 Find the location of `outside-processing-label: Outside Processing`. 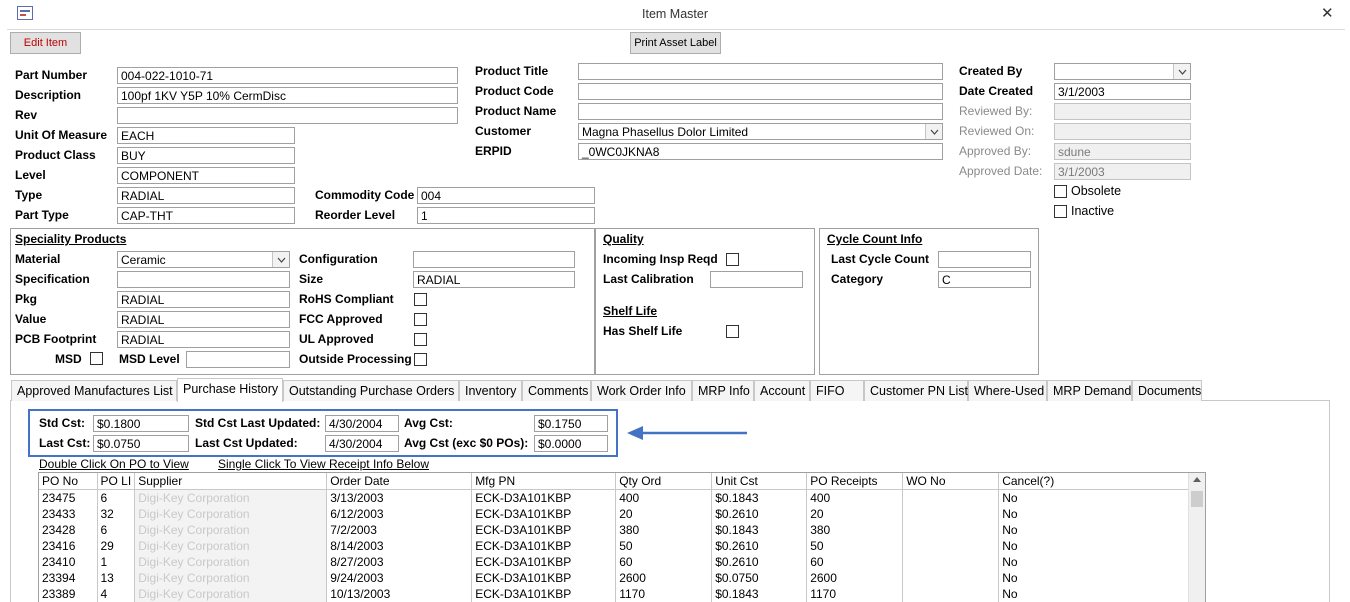

outside-processing-label: Outside Processing is located at coordinates (355, 359).